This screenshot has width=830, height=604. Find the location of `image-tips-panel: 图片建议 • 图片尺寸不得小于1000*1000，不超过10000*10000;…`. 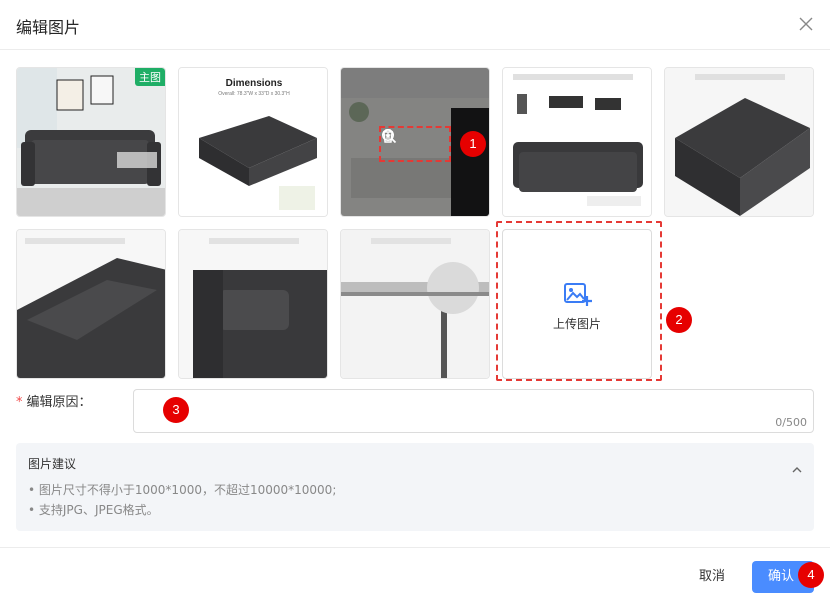

image-tips-panel: 图片建议 • 图片尺寸不得小于1000*1000，不超过10000*10000;… is located at coordinates (415, 487).